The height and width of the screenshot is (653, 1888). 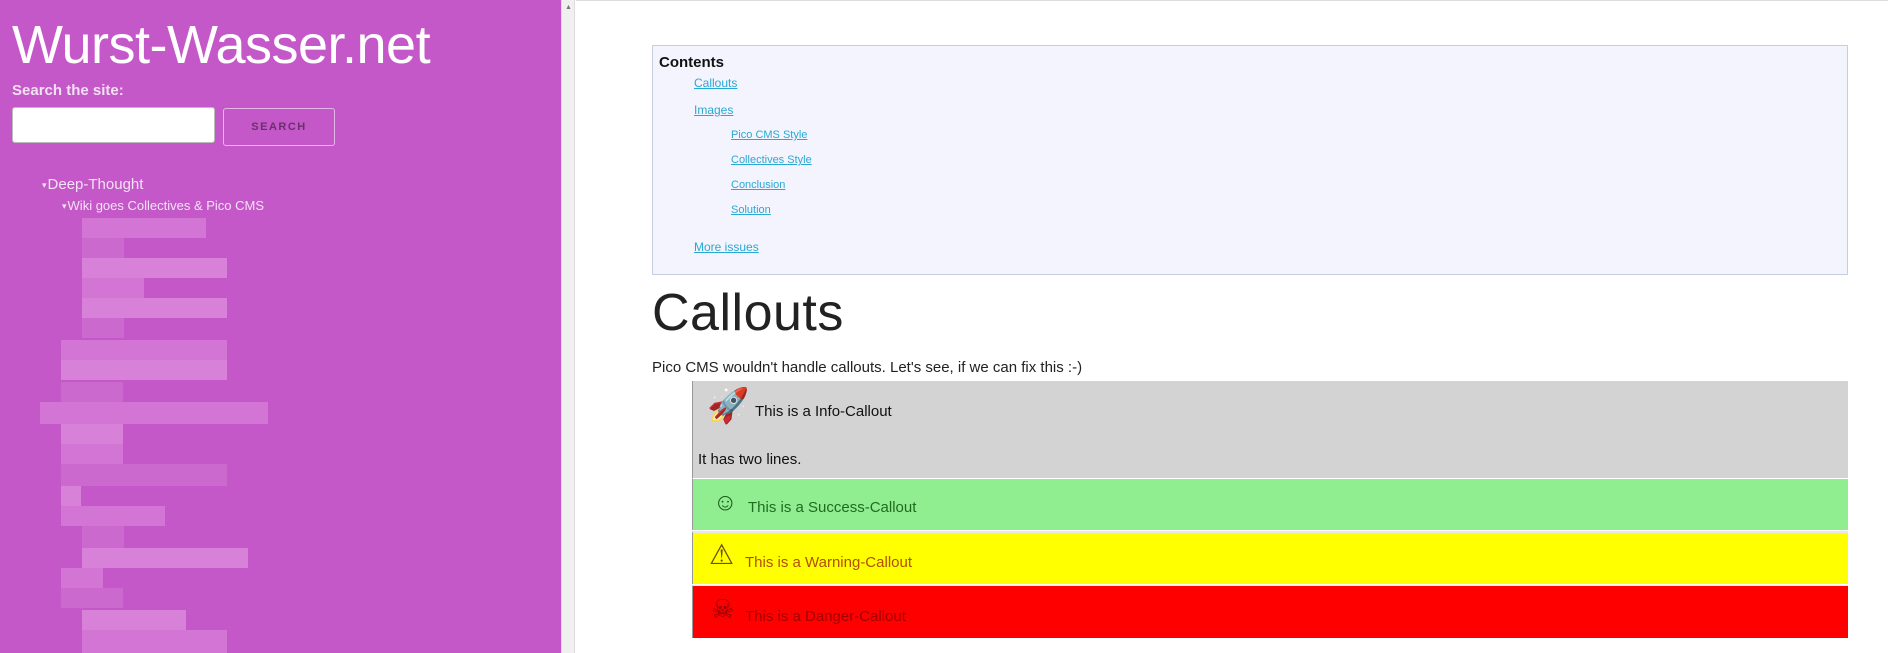 What do you see at coordinates (769, 135) in the screenshot?
I see `toc-link-pico-cms-style: Pico CMS Style` at bounding box center [769, 135].